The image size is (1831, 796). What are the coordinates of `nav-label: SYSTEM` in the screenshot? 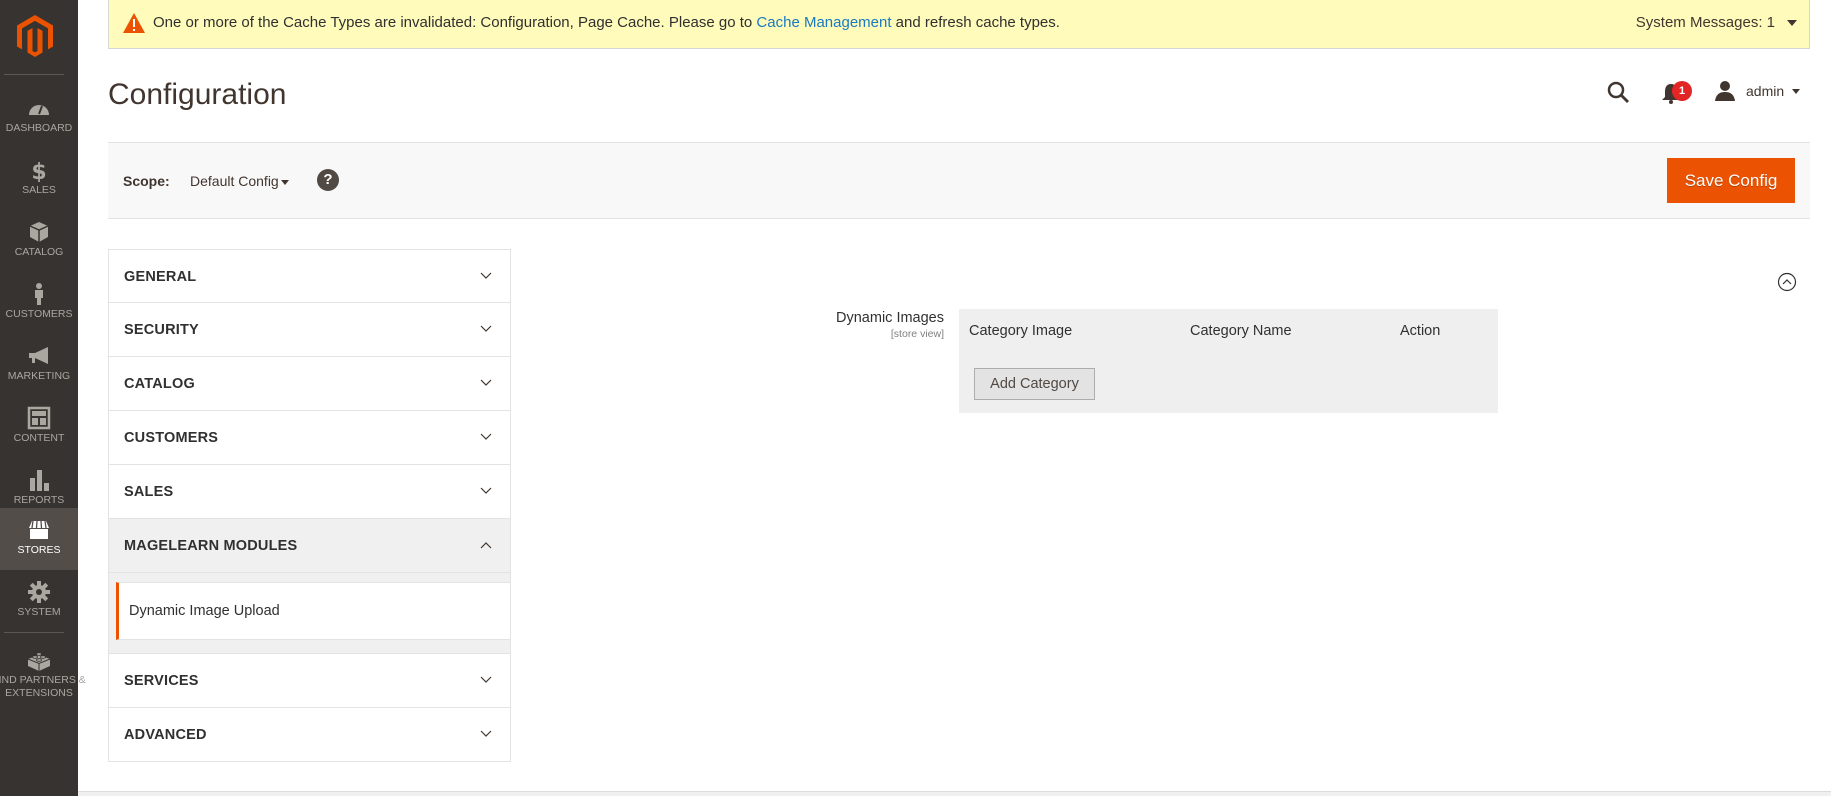 It's located at (39, 612).